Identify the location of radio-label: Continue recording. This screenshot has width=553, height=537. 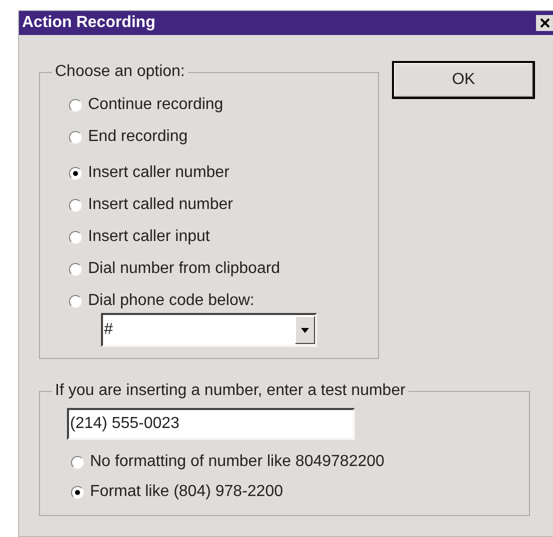
(156, 105).